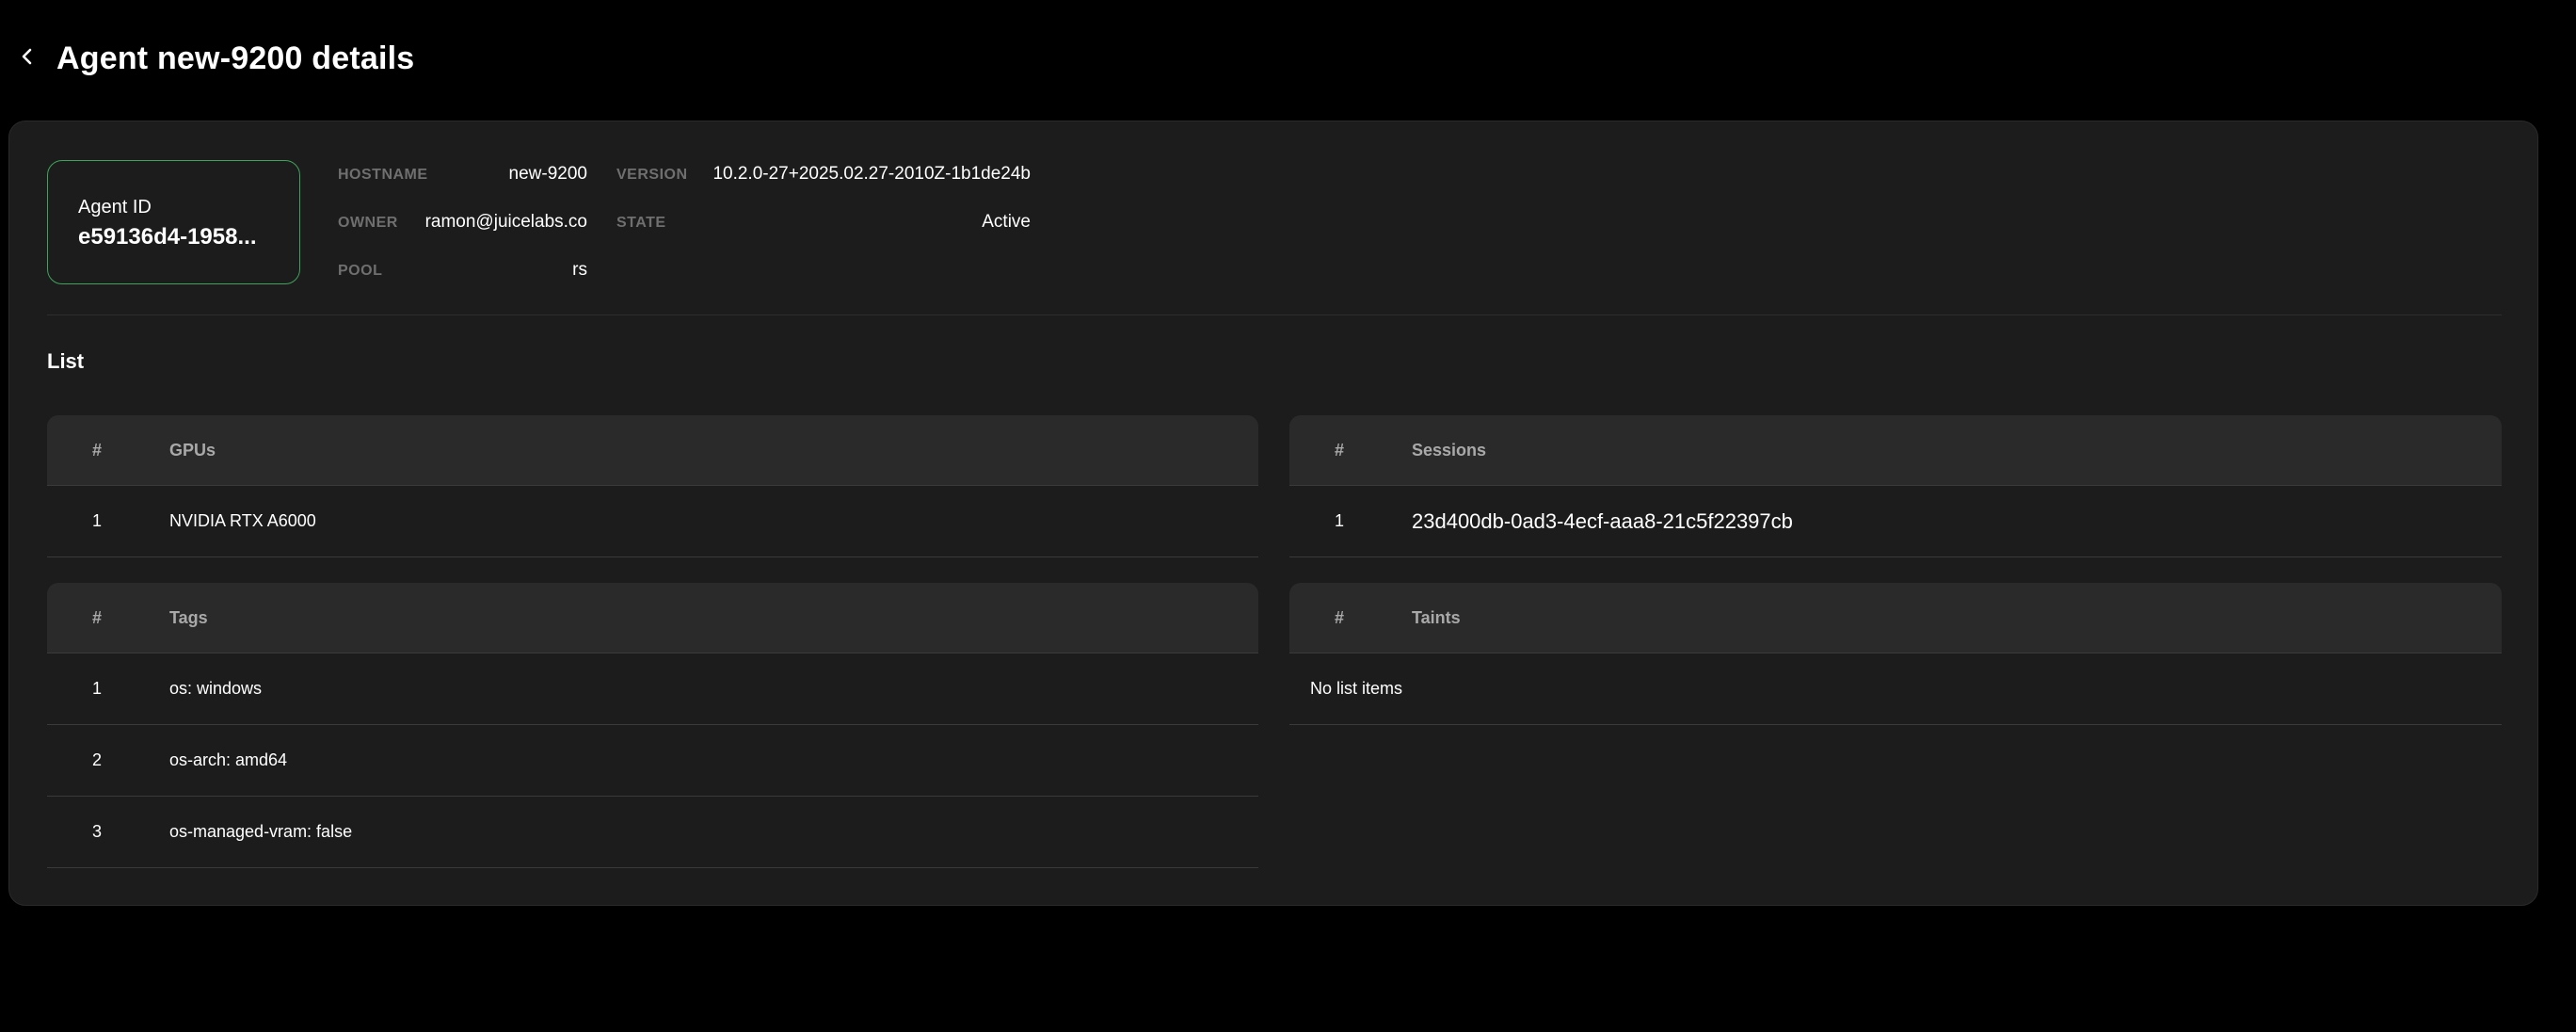  Describe the element at coordinates (652, 832) in the screenshot. I see `table-row: 3 os-managed-vram: false` at that location.